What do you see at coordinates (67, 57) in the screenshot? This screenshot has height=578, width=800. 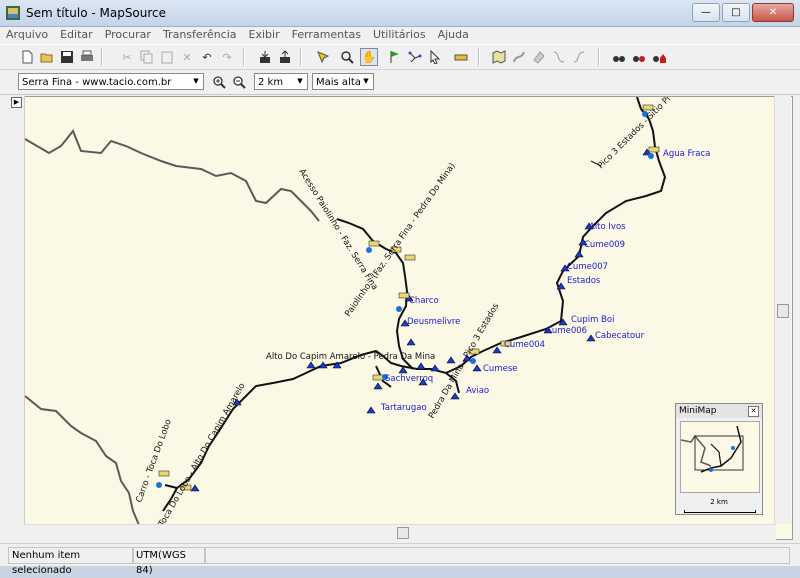 I see `save-button` at bounding box center [67, 57].